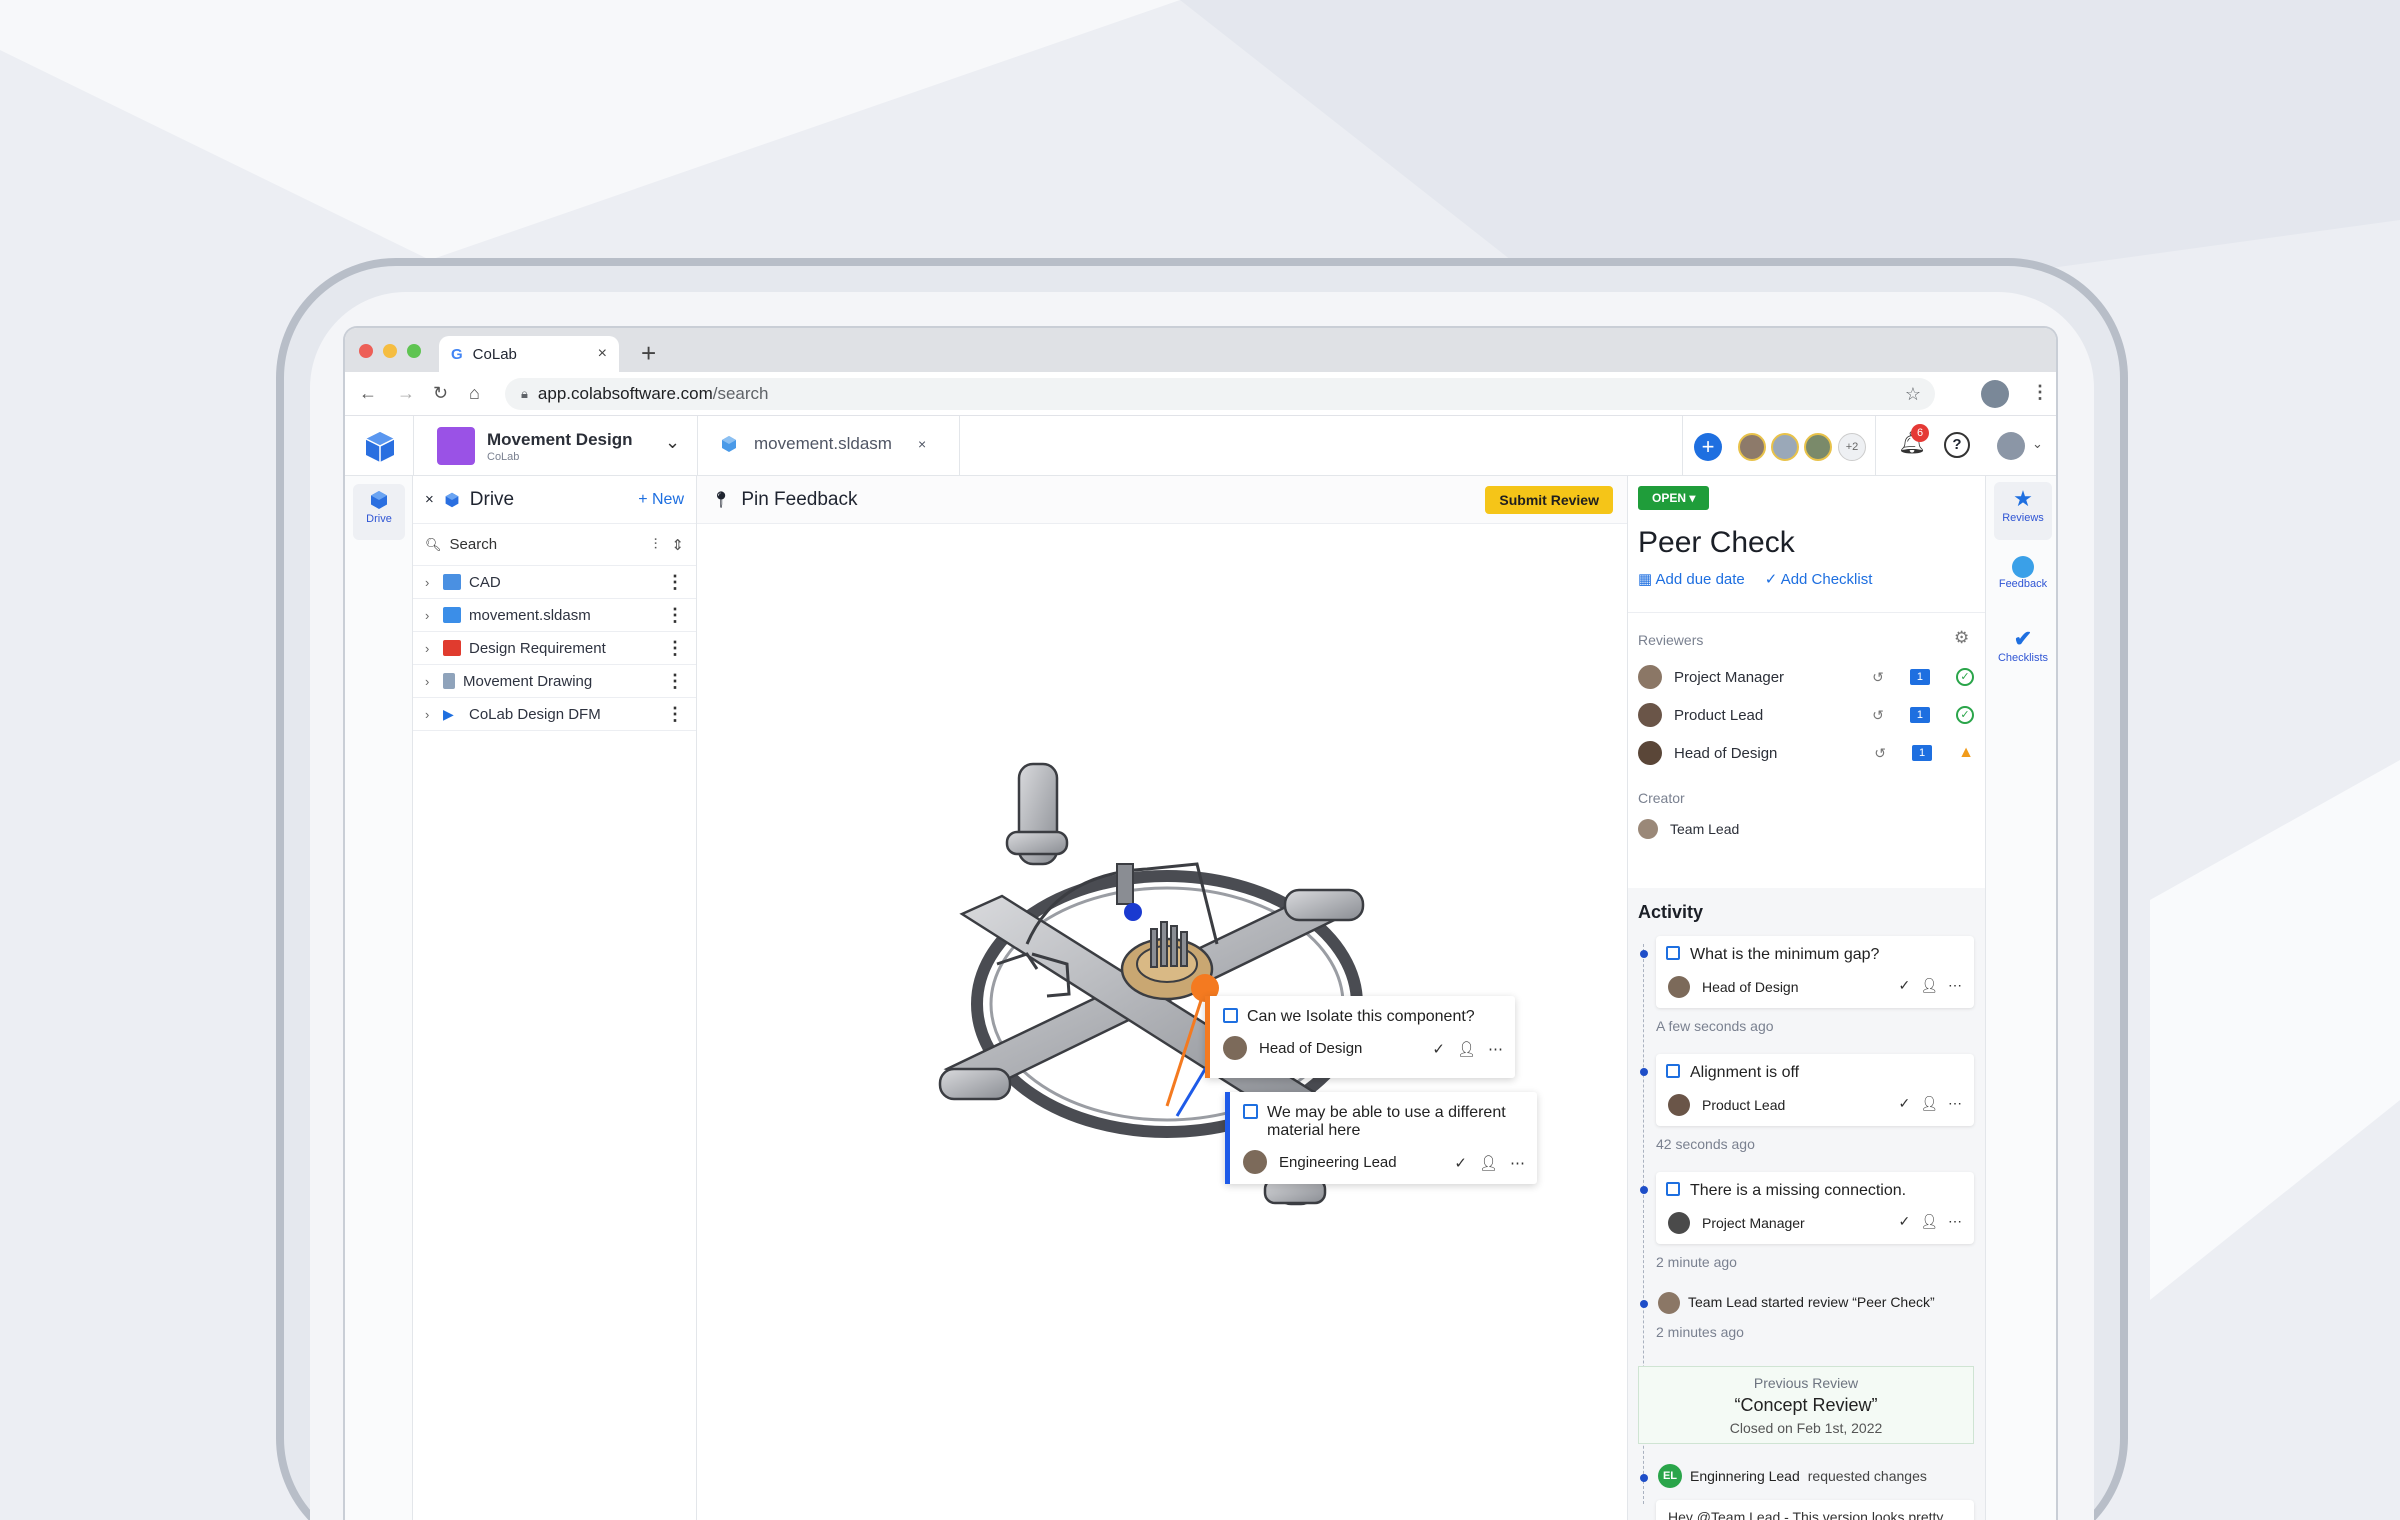 The width and height of the screenshot is (2400, 1520). Describe the element at coordinates (1679, 1223) in the screenshot. I see `author-avatar` at that location.